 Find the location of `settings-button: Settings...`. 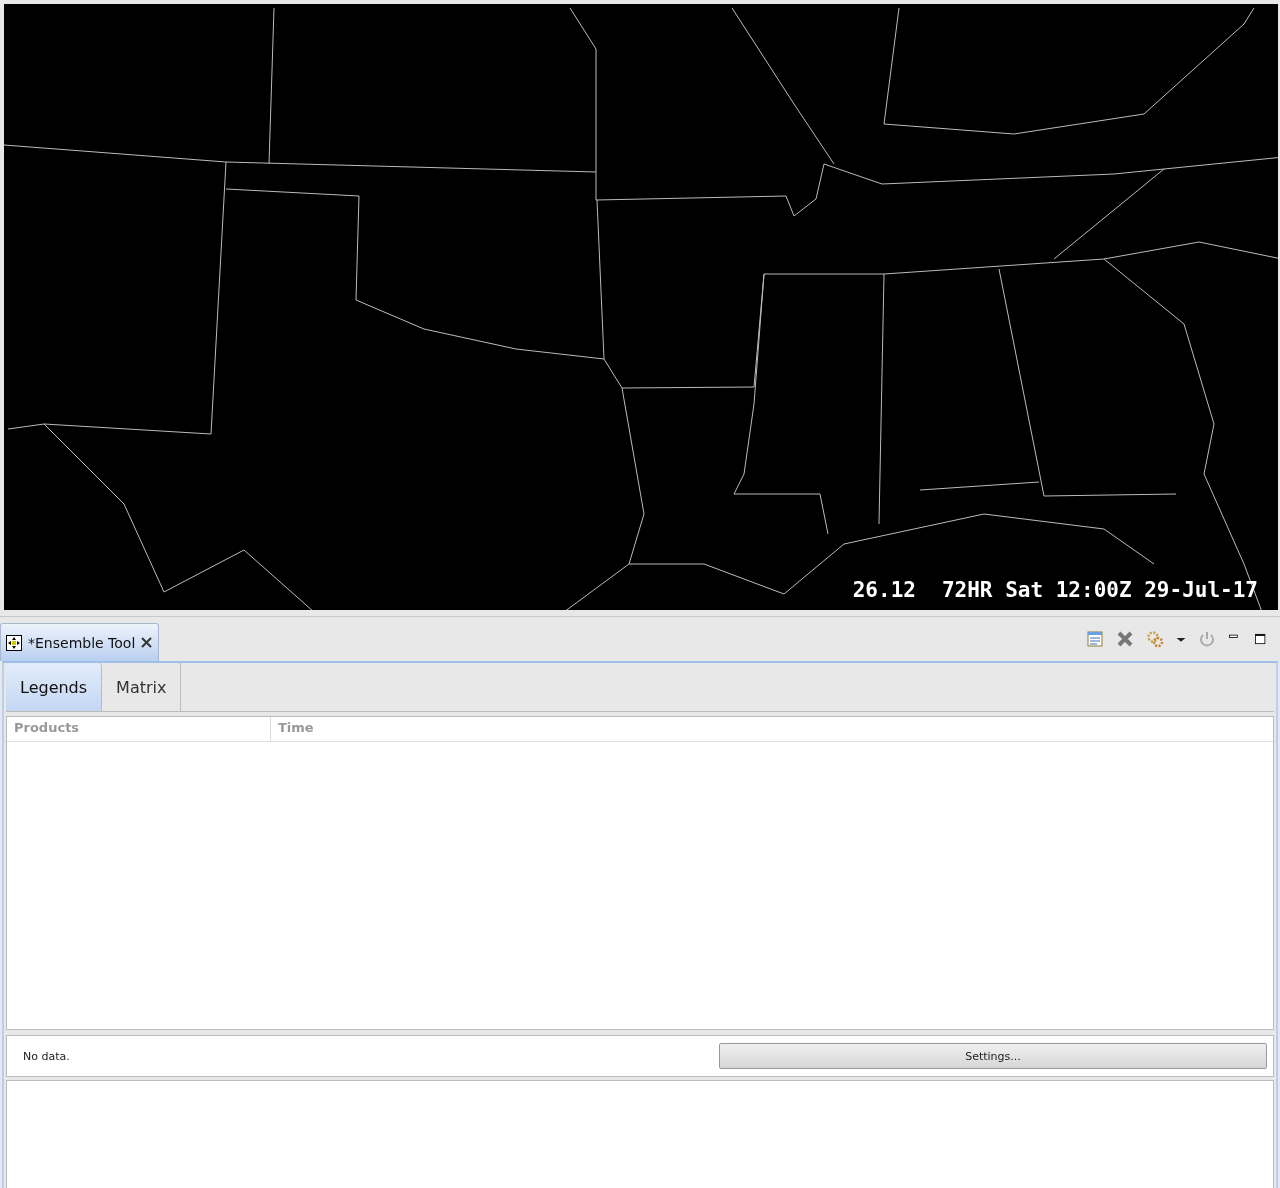

settings-button: Settings... is located at coordinates (993, 1056).